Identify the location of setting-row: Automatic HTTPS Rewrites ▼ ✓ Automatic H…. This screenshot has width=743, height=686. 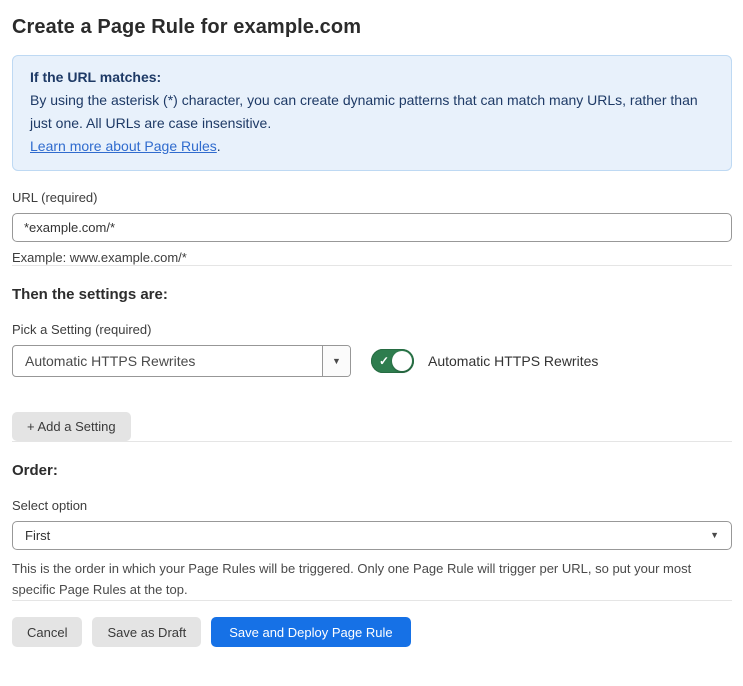
(372, 361).